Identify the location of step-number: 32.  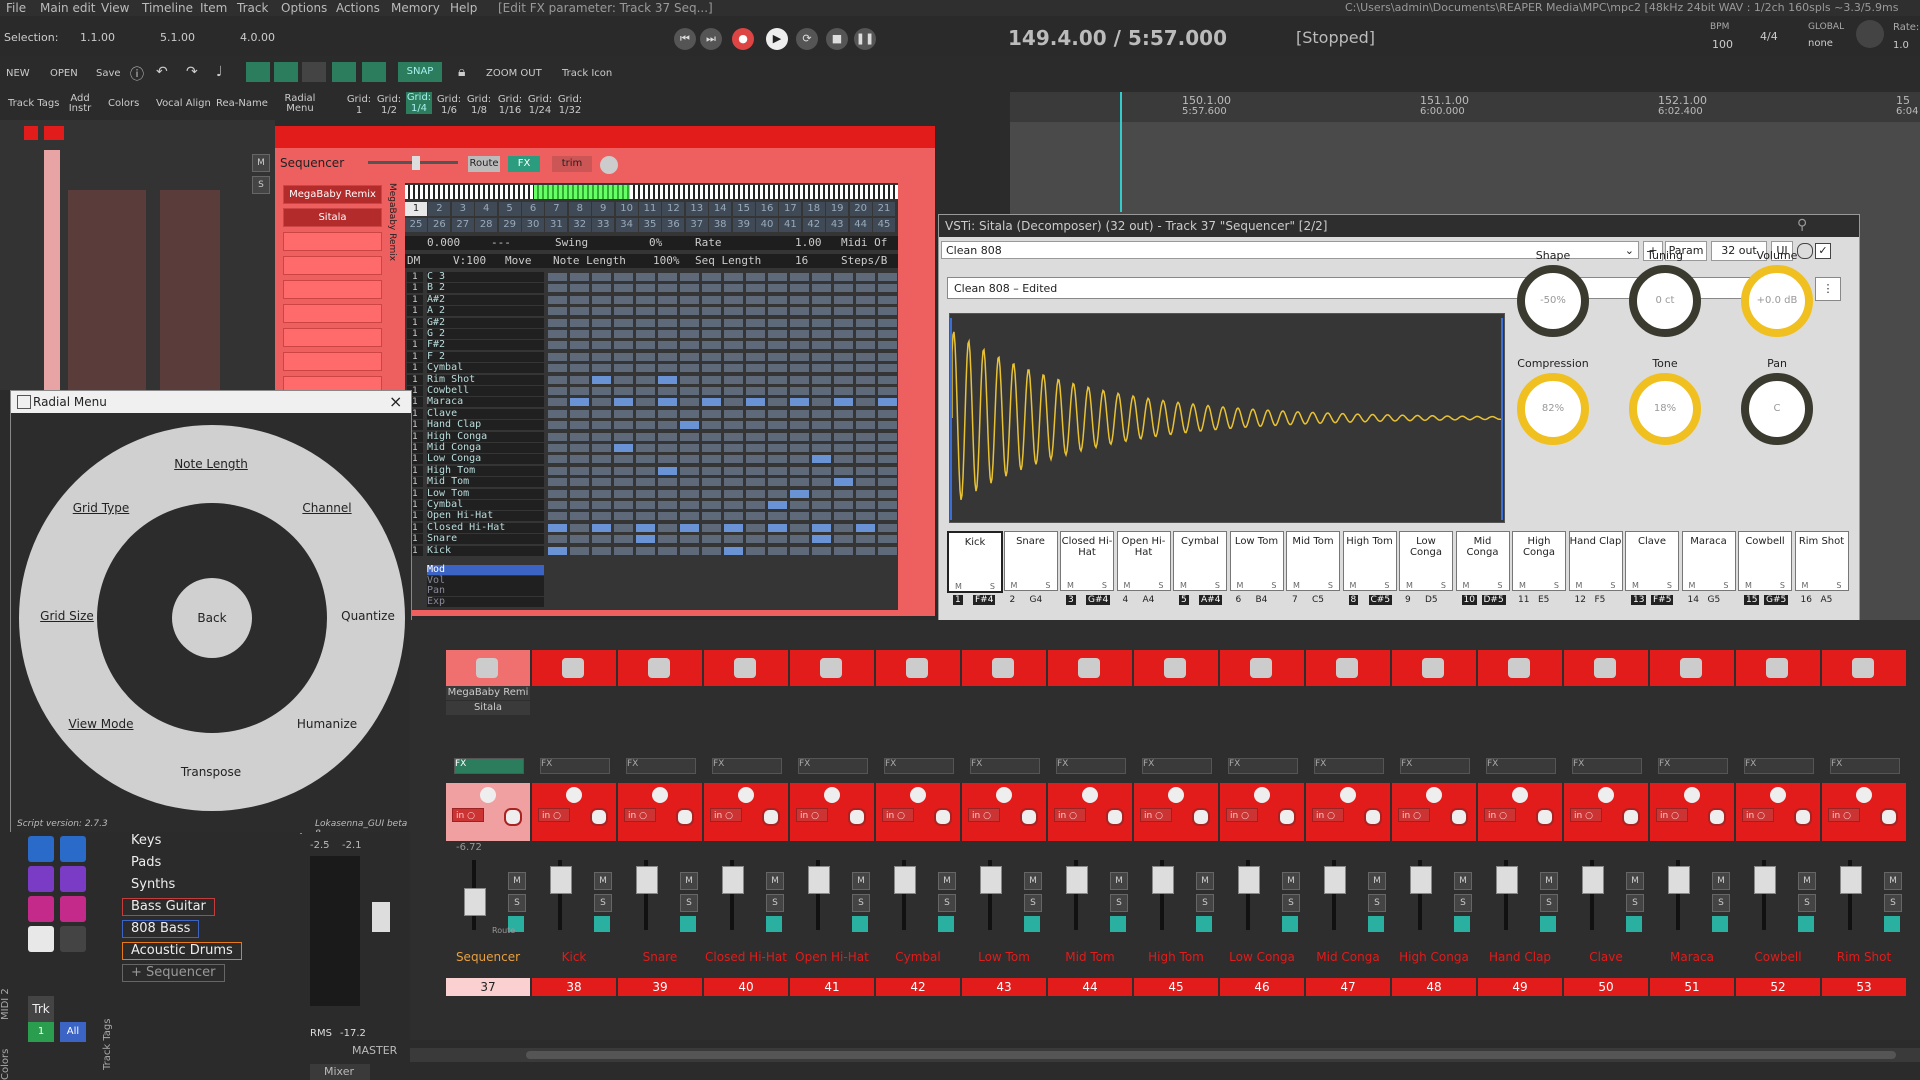
(579, 225).